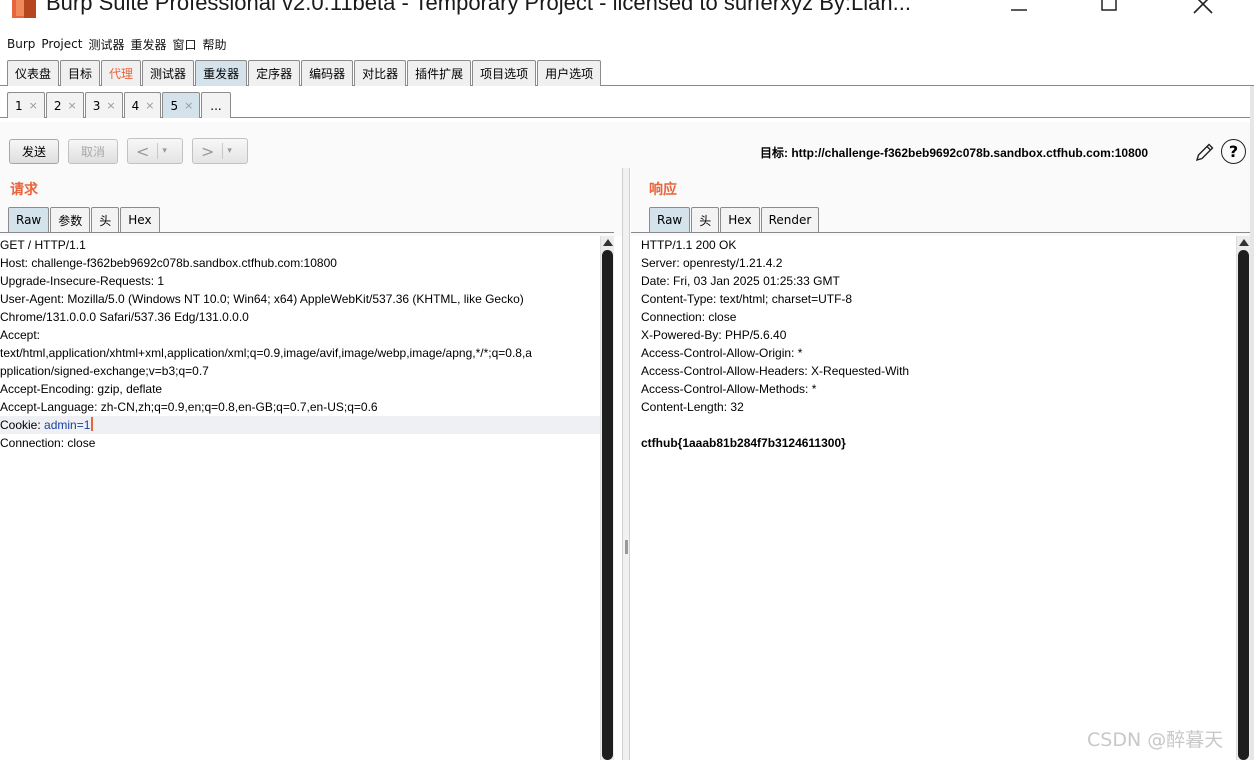 The image size is (1254, 760). Describe the element at coordinates (670, 219) in the screenshot. I see `response-tab-raw: Raw` at that location.